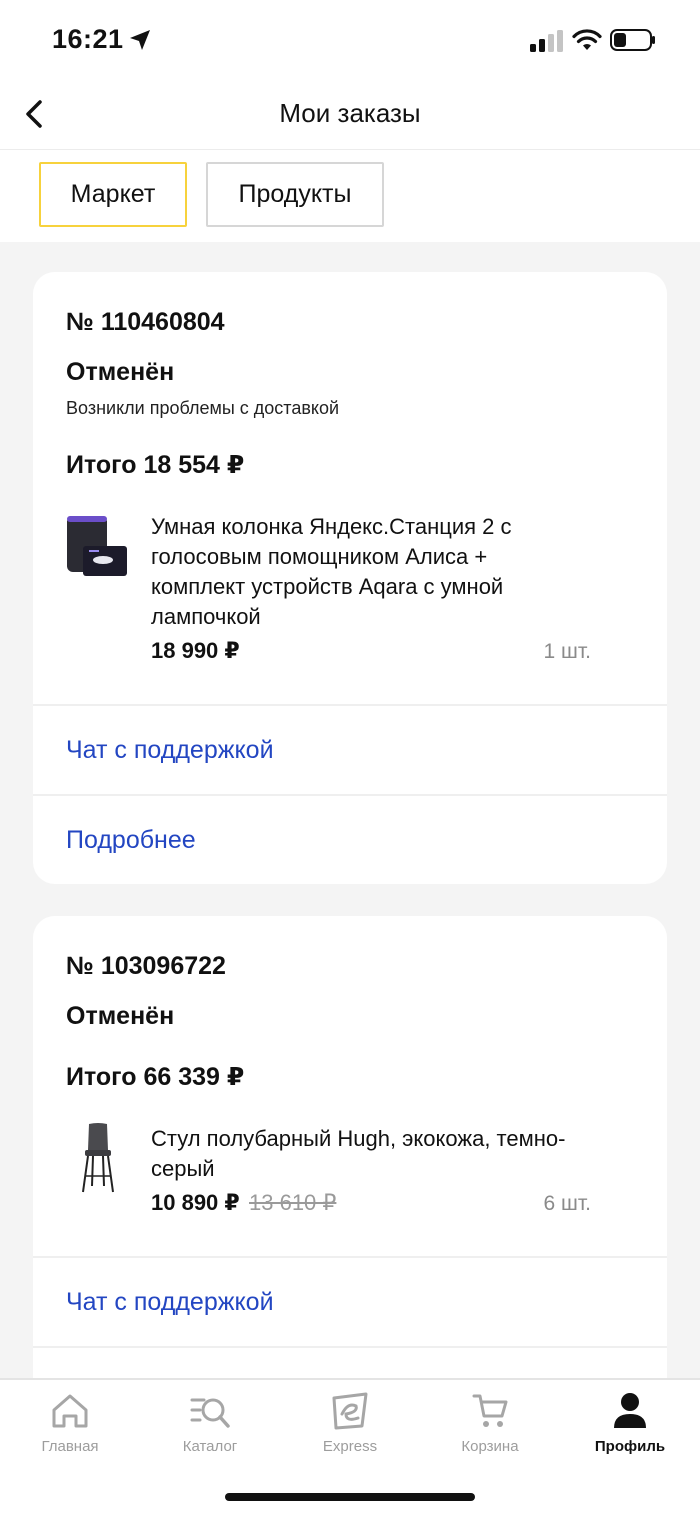 This screenshot has height=1514, width=700. I want to click on nav-item-express: Express, so click(350, 1422).